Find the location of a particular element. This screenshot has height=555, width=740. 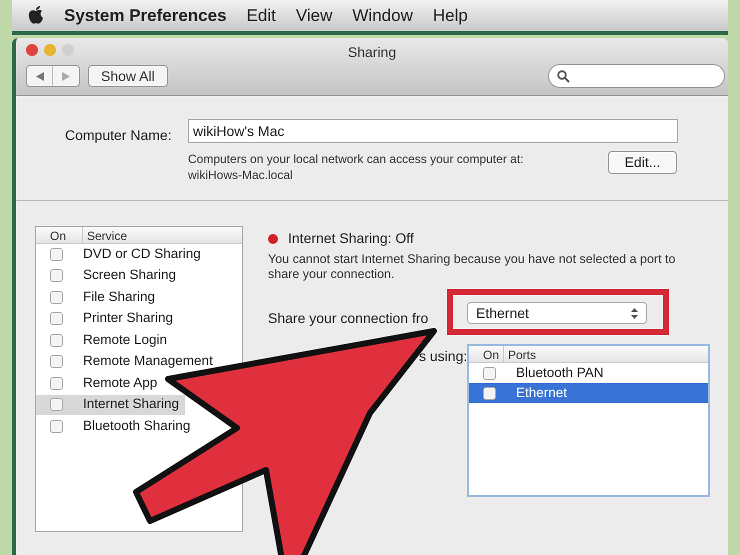

row-label: Printer Sharing is located at coordinates (128, 318).